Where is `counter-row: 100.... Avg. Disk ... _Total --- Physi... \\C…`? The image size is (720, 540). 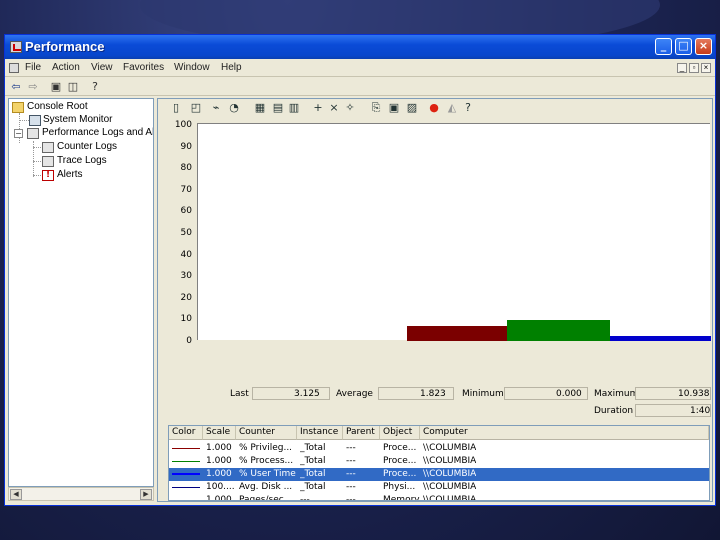
counter-row: 100.... Avg. Disk ... _Total --- Physi... \\C… is located at coordinates (439, 487).